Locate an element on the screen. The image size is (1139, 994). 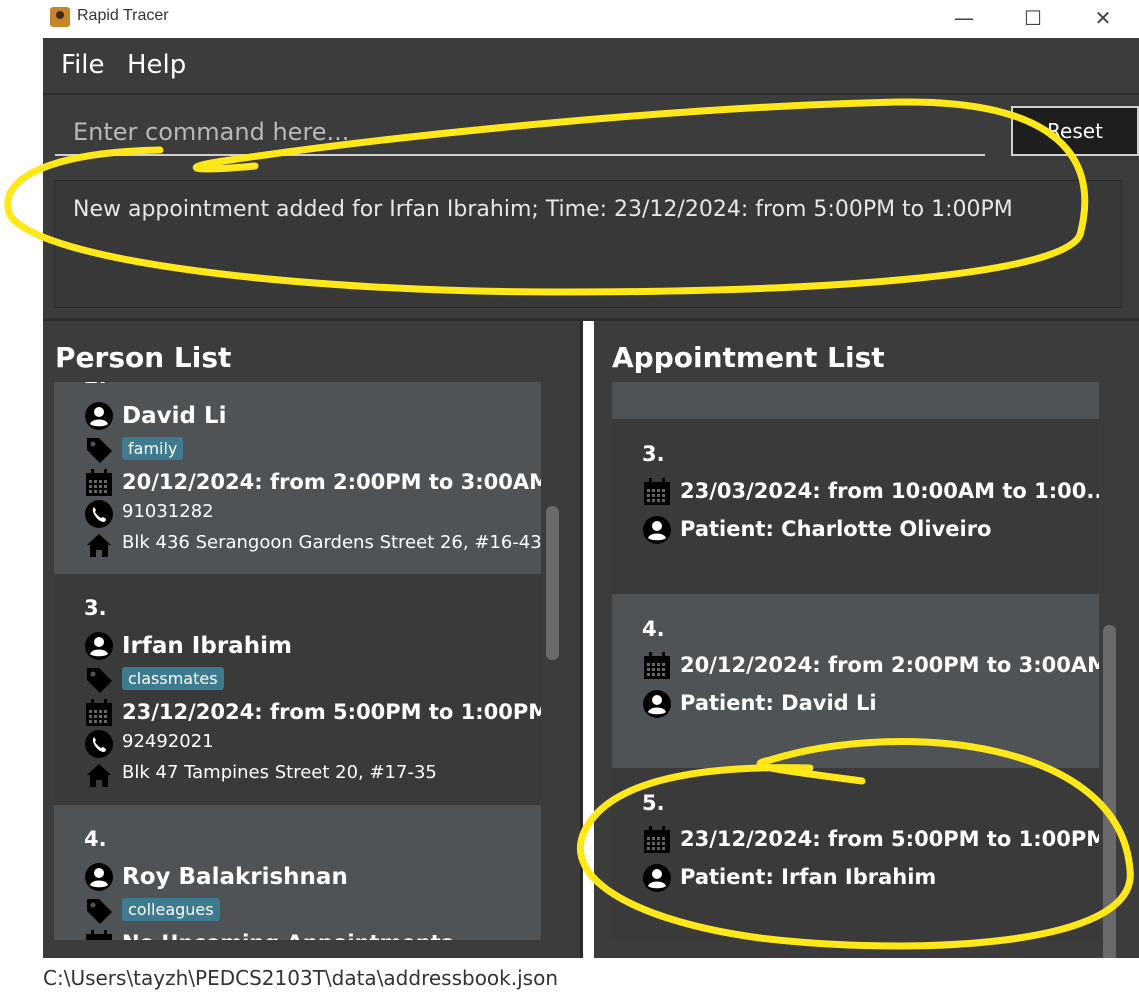
pane-divider is located at coordinates (587, 639).